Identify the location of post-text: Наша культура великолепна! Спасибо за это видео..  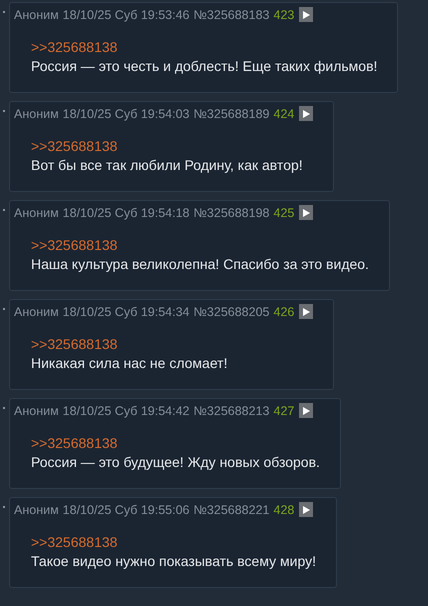
(200, 264).